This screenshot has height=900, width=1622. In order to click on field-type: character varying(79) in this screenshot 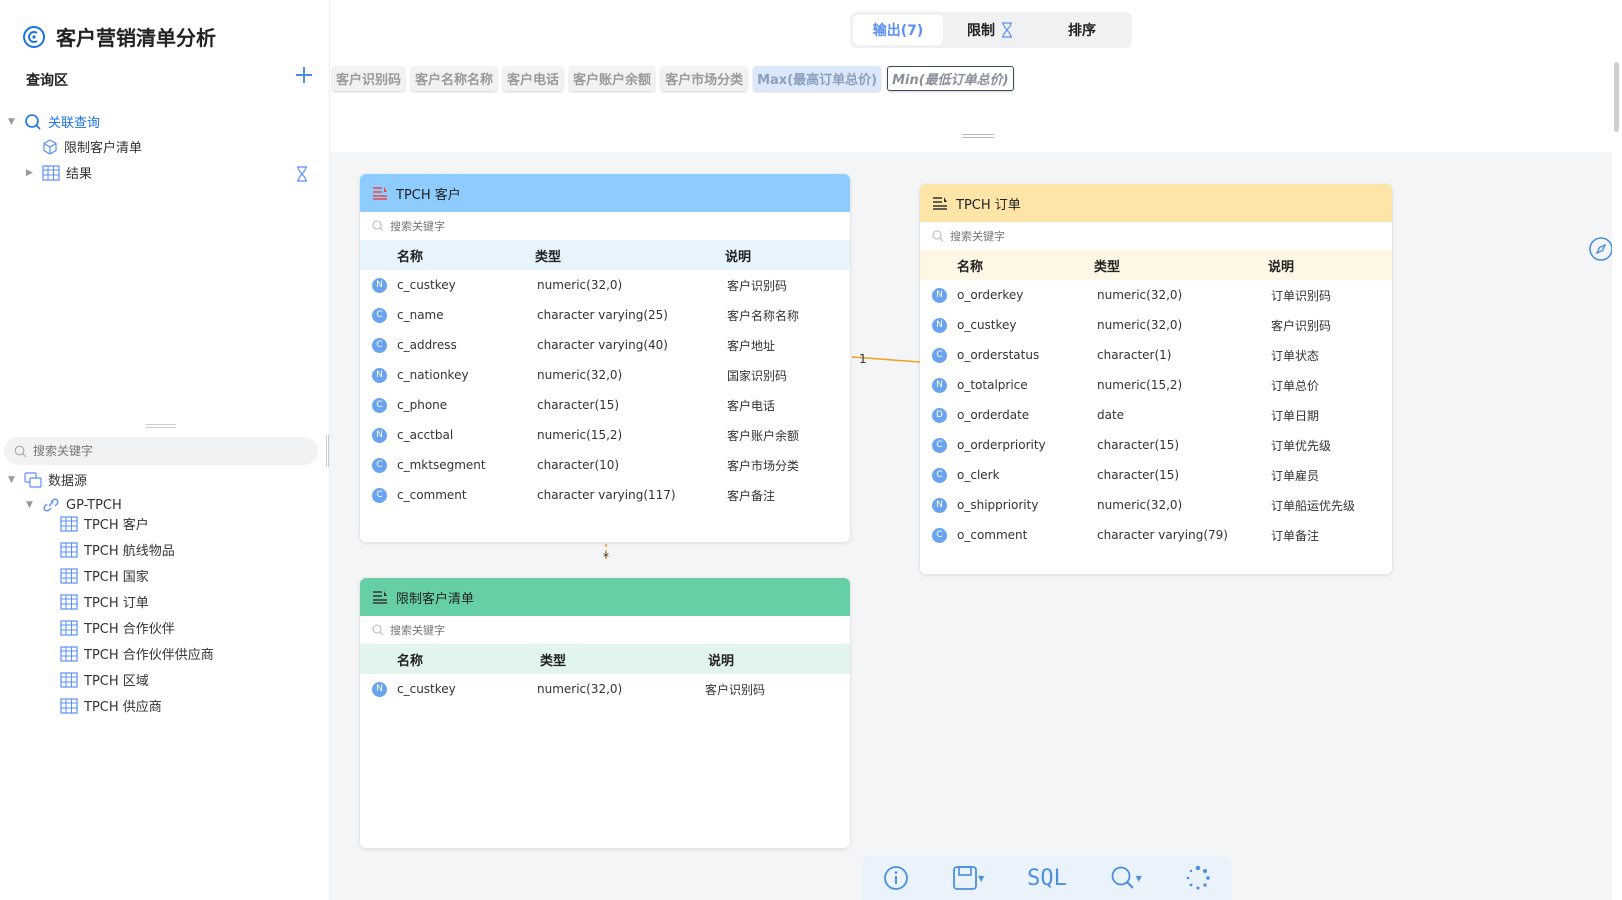, I will do `click(1162, 535)`.